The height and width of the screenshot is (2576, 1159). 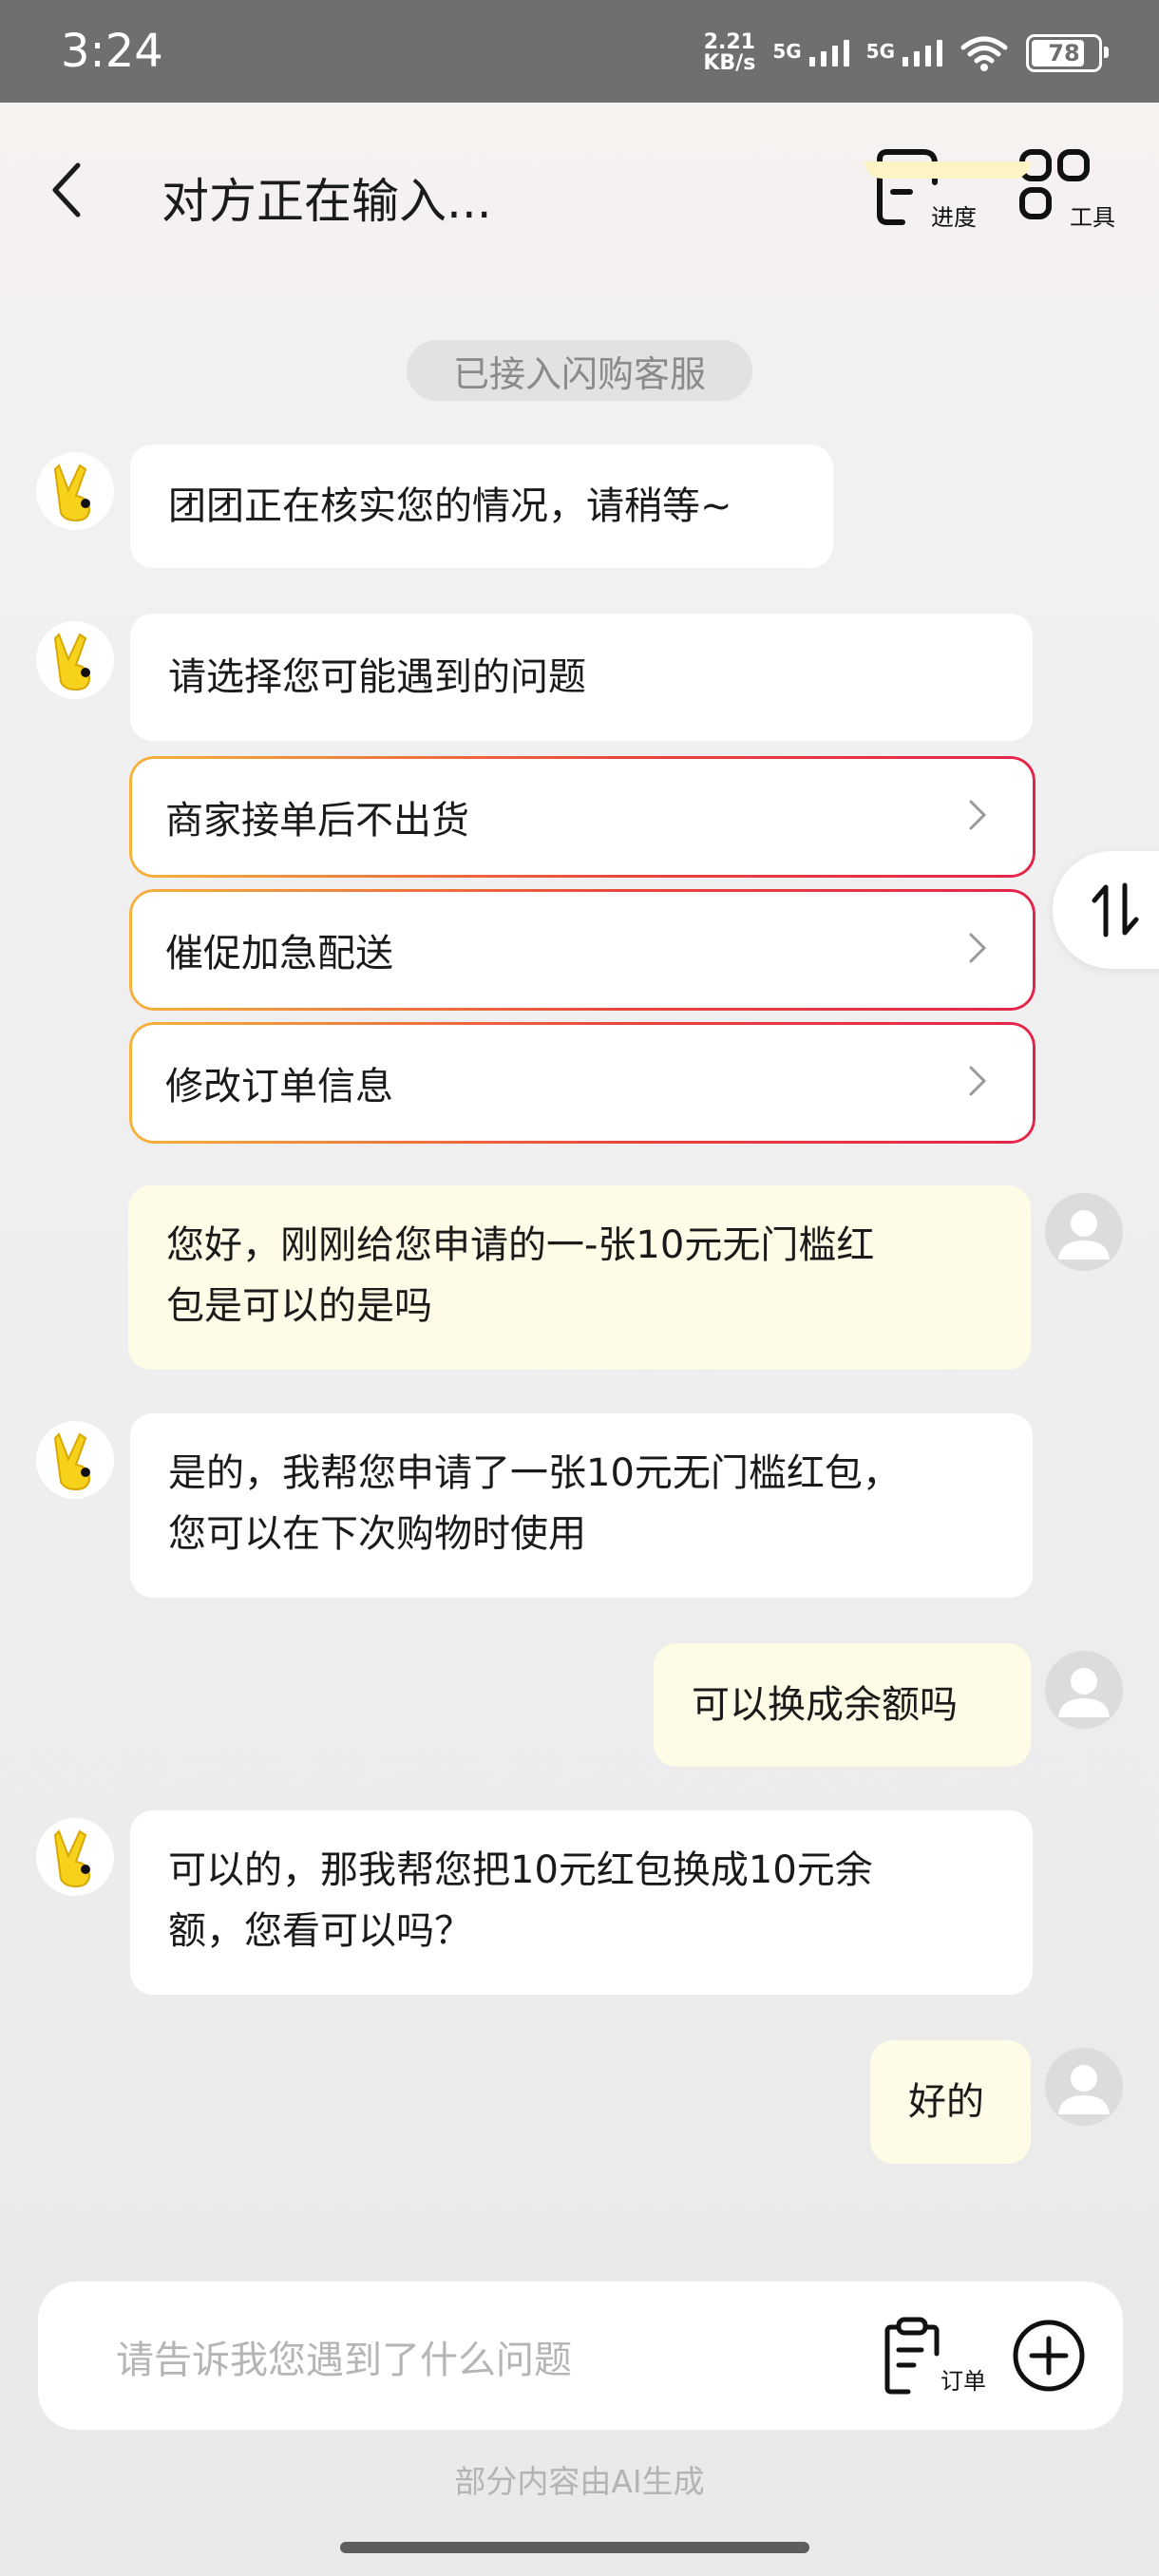 What do you see at coordinates (580, 2356) in the screenshot?
I see `message-input-bar: 请告诉我您遇到了什么问题 订单` at bounding box center [580, 2356].